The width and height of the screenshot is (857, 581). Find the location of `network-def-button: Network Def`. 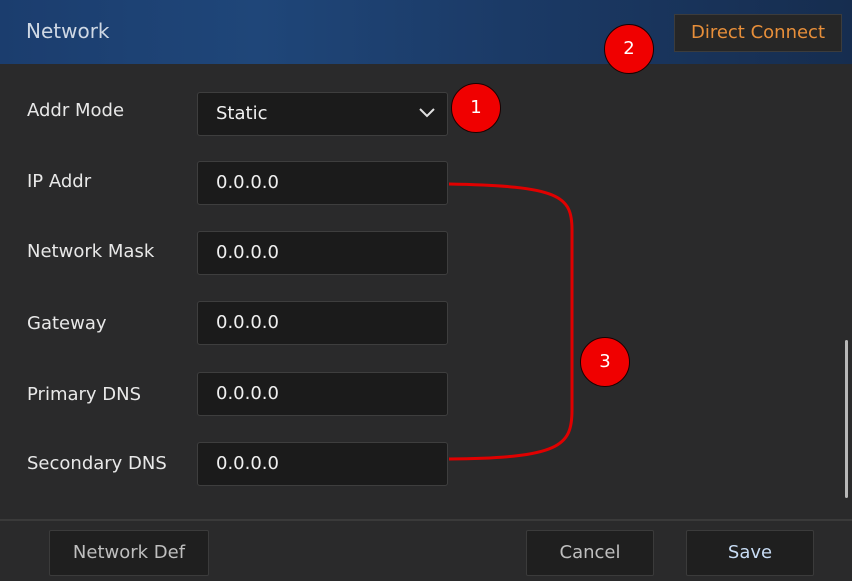

network-def-button: Network Def is located at coordinates (129, 553).